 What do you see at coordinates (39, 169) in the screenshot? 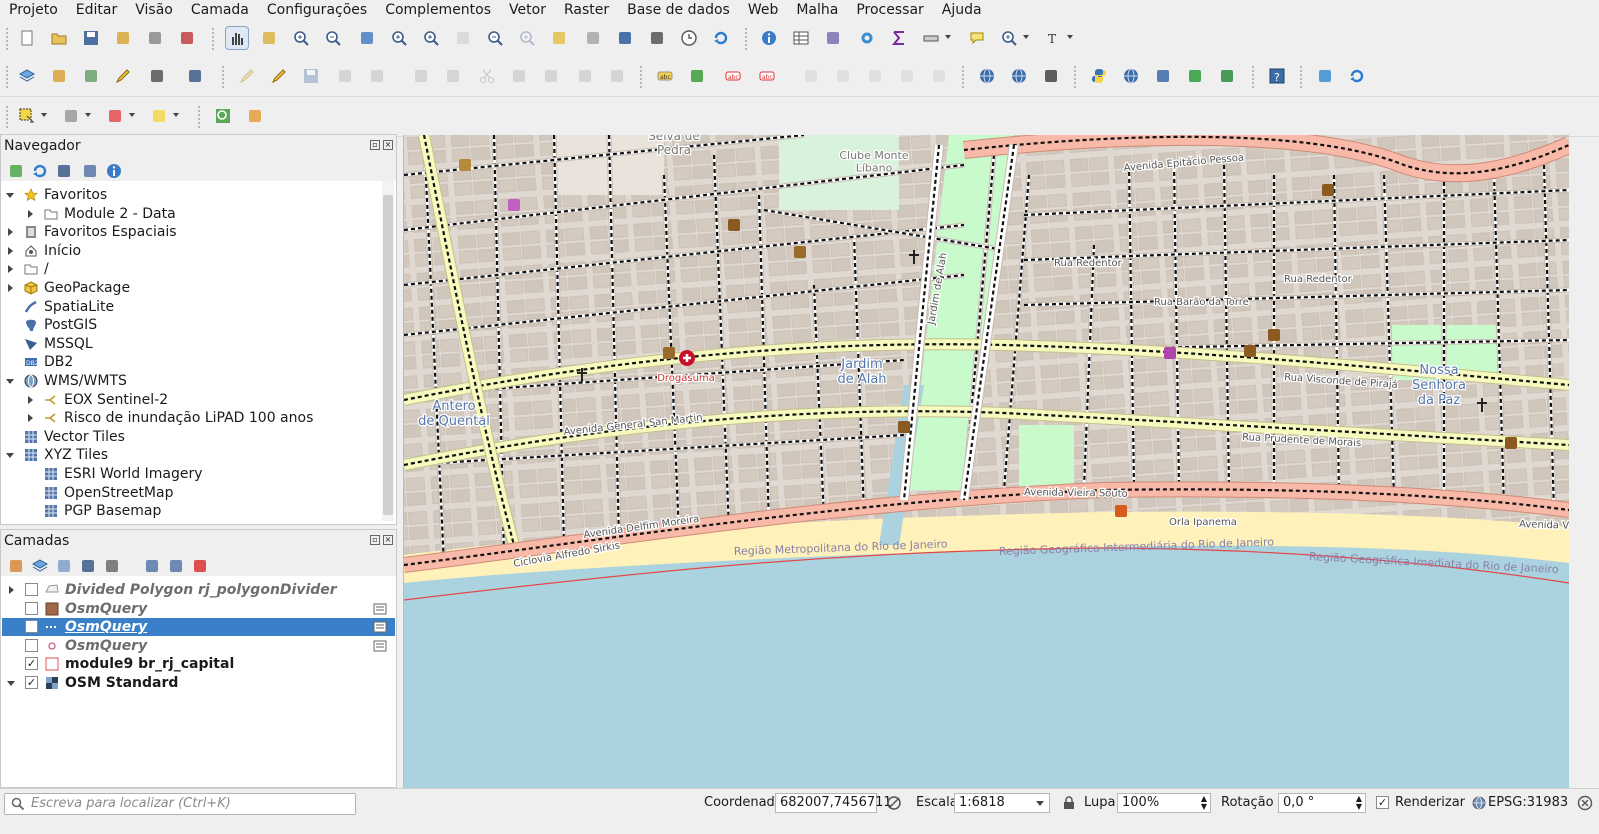
I see `refresh-browser-button` at bounding box center [39, 169].